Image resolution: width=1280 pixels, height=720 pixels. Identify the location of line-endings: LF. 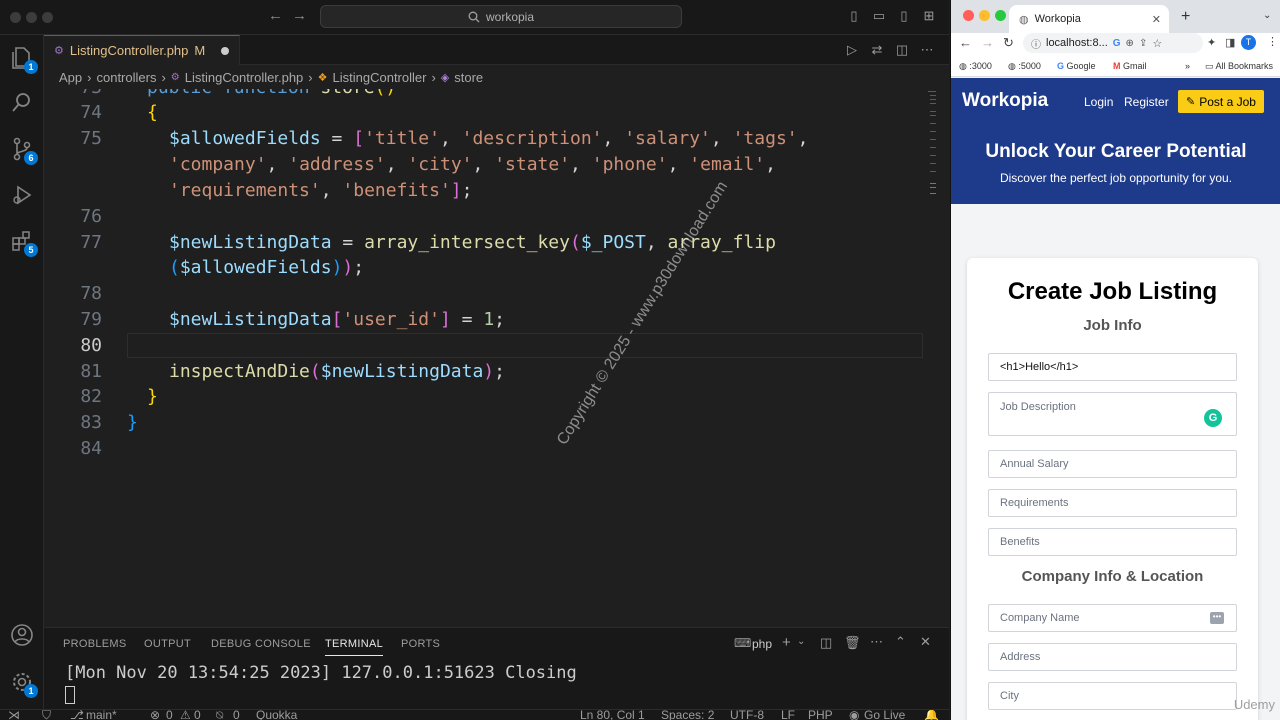
(788, 715).